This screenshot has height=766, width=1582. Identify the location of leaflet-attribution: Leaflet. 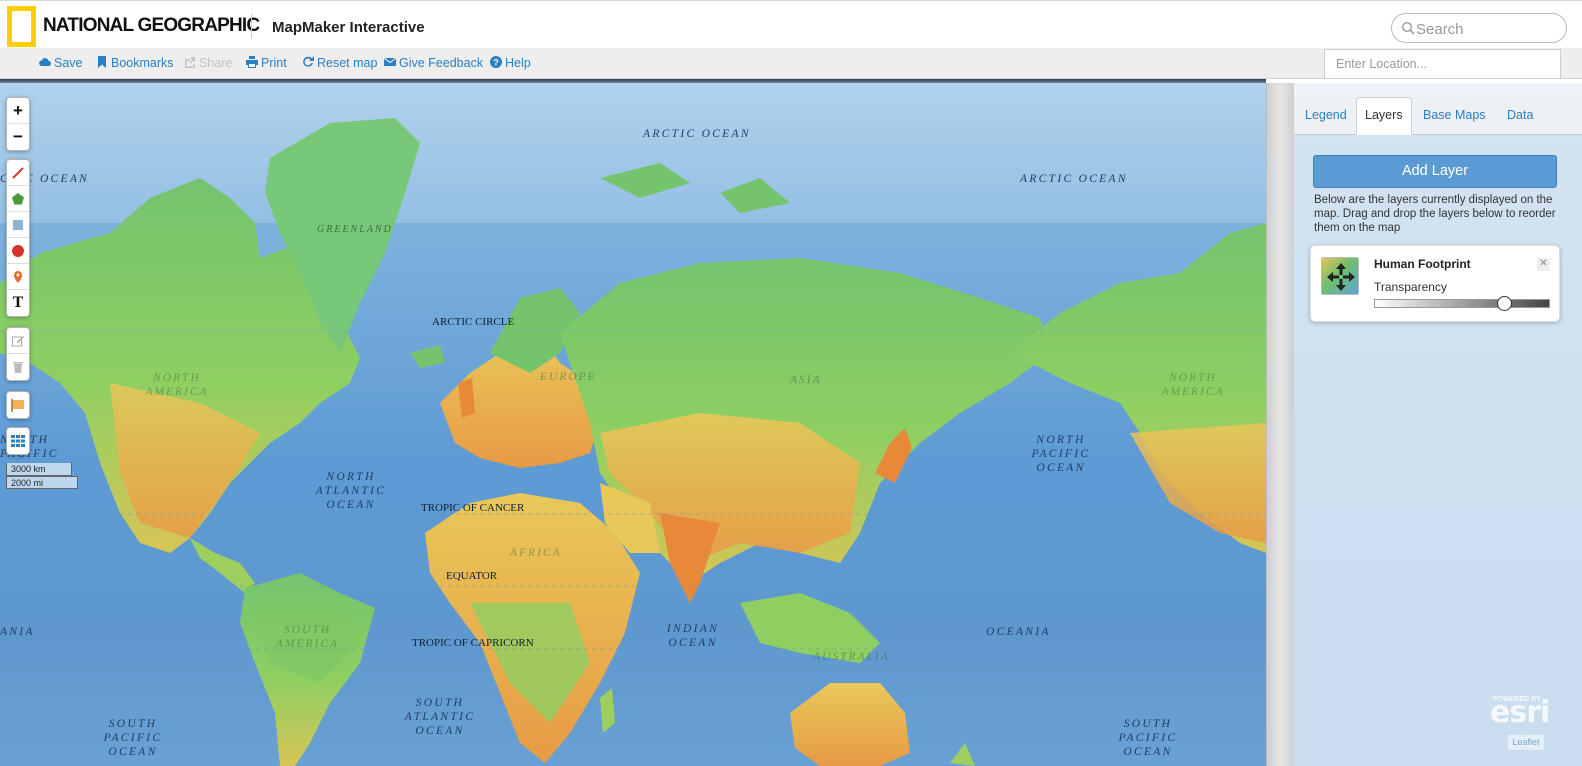
(1526, 742).